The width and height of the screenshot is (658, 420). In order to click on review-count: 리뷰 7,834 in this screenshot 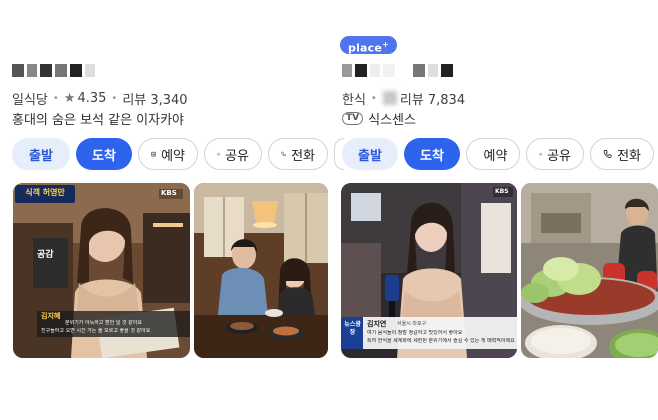, I will do `click(432, 98)`.